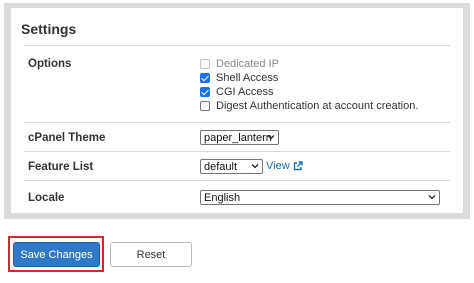 The height and width of the screenshot is (283, 474). I want to click on external-link-icon, so click(298, 166).